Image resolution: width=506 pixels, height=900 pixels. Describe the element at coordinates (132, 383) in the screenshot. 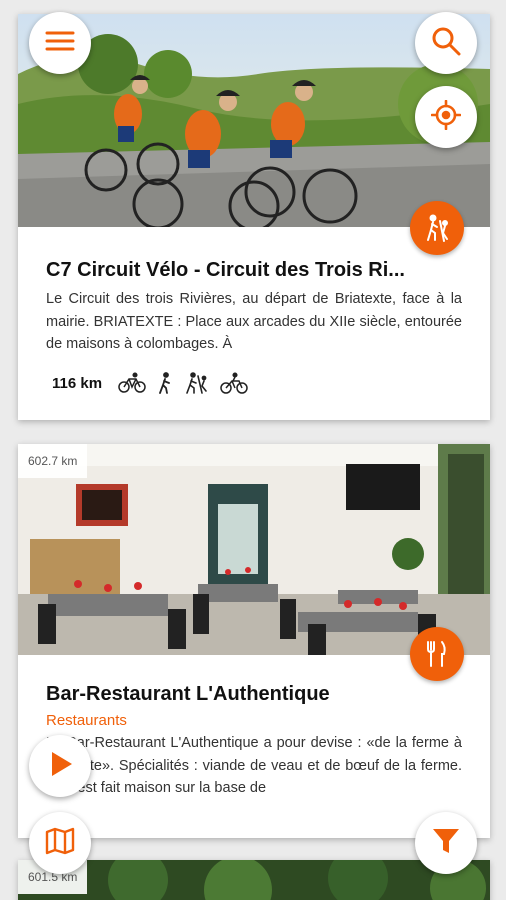

I see `bicycle-icon` at that location.